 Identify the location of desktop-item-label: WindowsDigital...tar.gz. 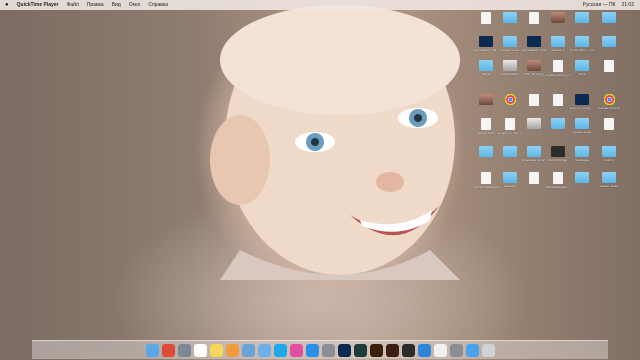
(558, 187).